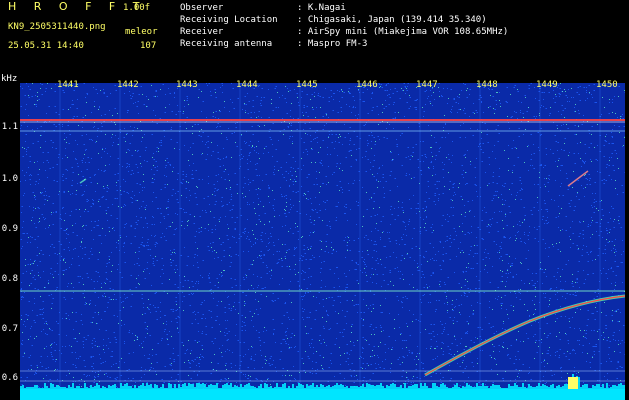 The width and height of the screenshot is (629, 400). I want to click on y-axis-unit: kHz, so click(9, 79).